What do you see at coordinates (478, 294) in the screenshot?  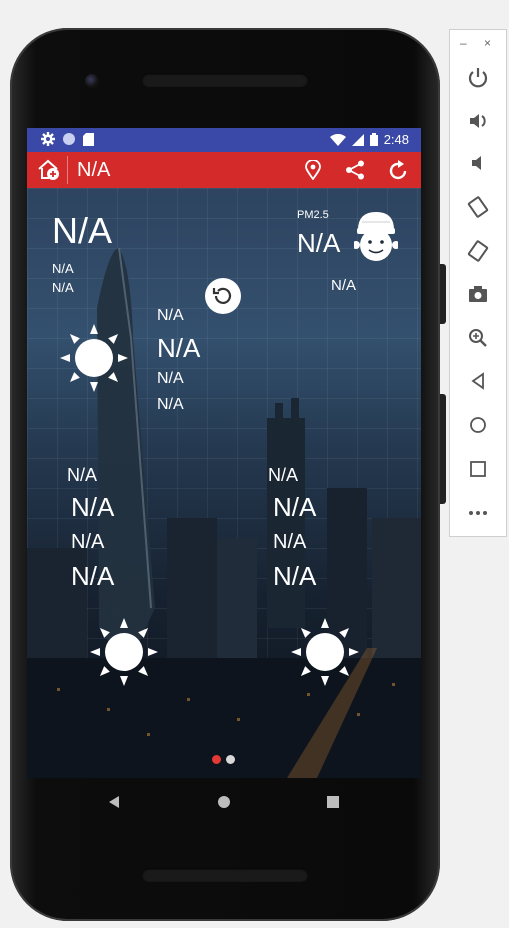 I see `screenshot-camera-icon` at bounding box center [478, 294].